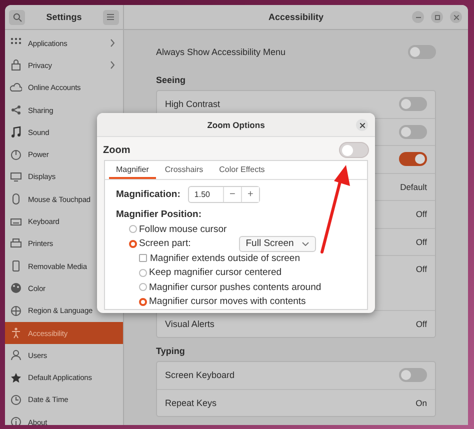 The image size is (474, 429). Describe the element at coordinates (210, 272) in the screenshot. I see `radio-button: Keep magnifier cursor centered` at that location.